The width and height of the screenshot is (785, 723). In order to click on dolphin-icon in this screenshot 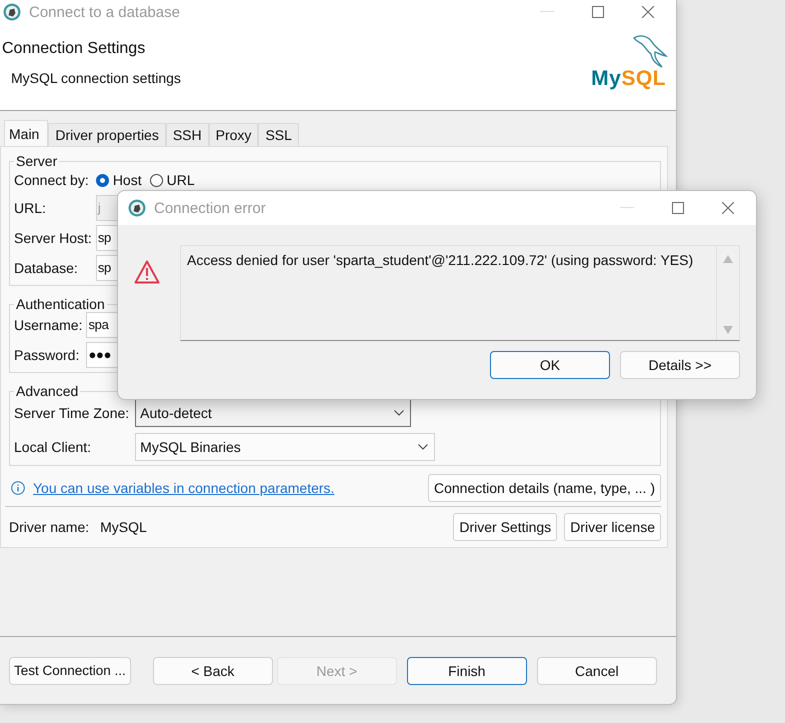, I will do `click(650, 52)`.